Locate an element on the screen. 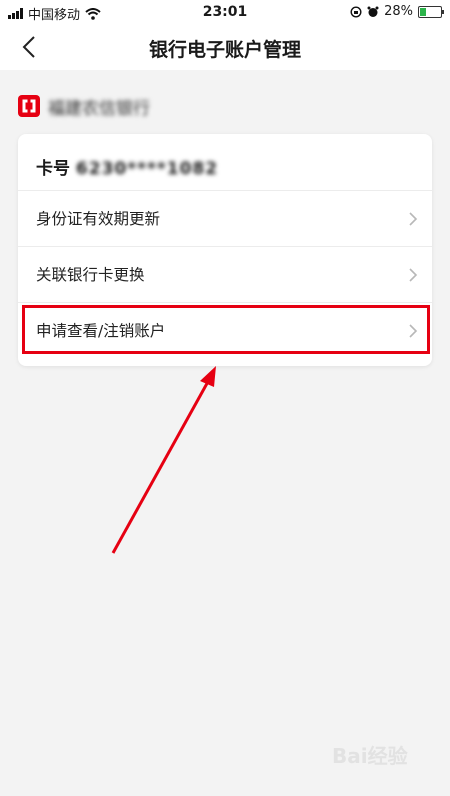 The width and height of the screenshot is (450, 796). menu-item-view-cancel-account: 申请查看/注销账户 is located at coordinates (225, 330).